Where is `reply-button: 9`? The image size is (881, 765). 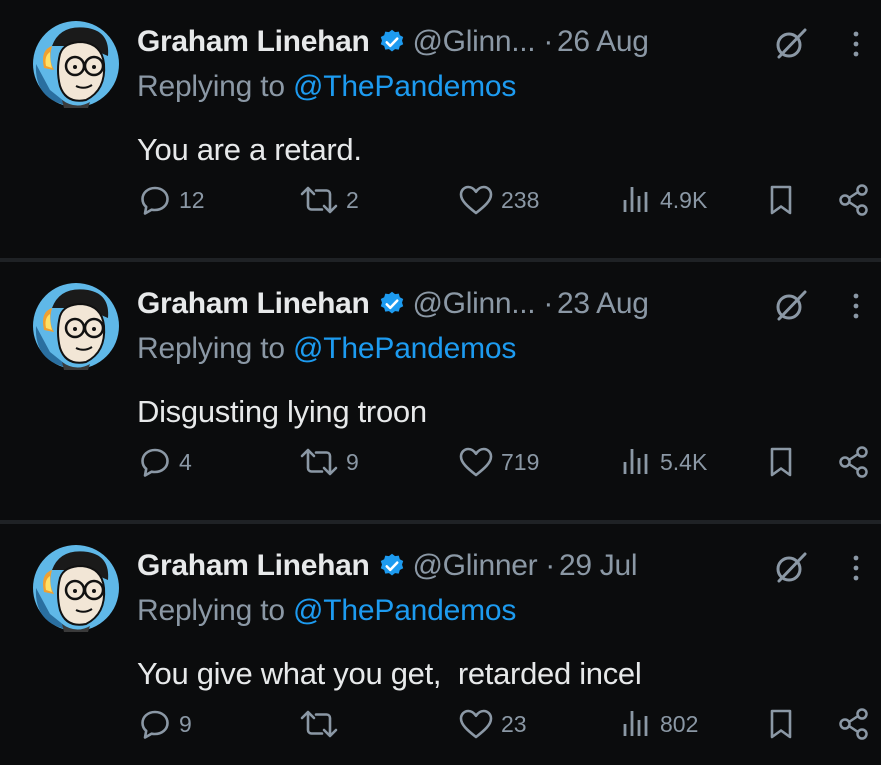
reply-button: 9 is located at coordinates (164, 724).